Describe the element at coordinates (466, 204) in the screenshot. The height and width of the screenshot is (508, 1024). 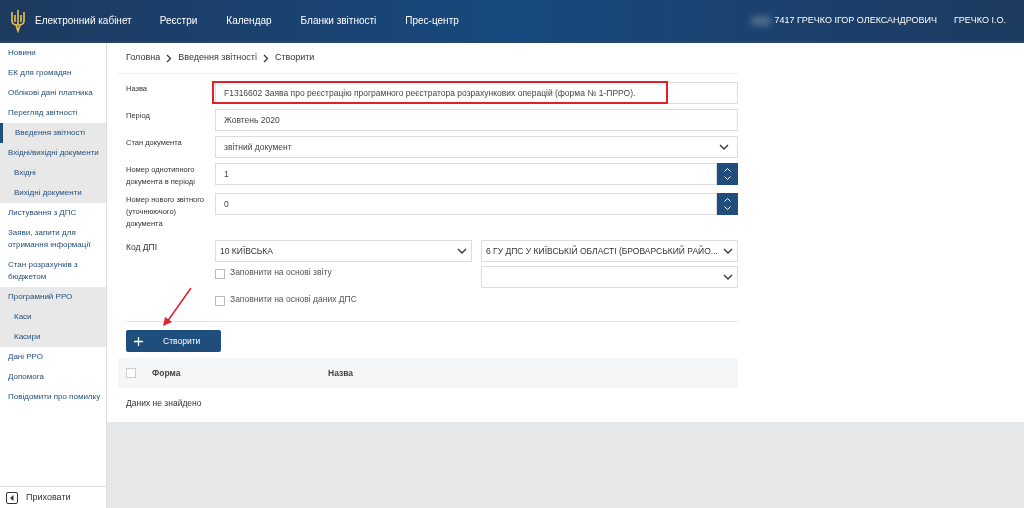
I see `input-field: 0` at that location.